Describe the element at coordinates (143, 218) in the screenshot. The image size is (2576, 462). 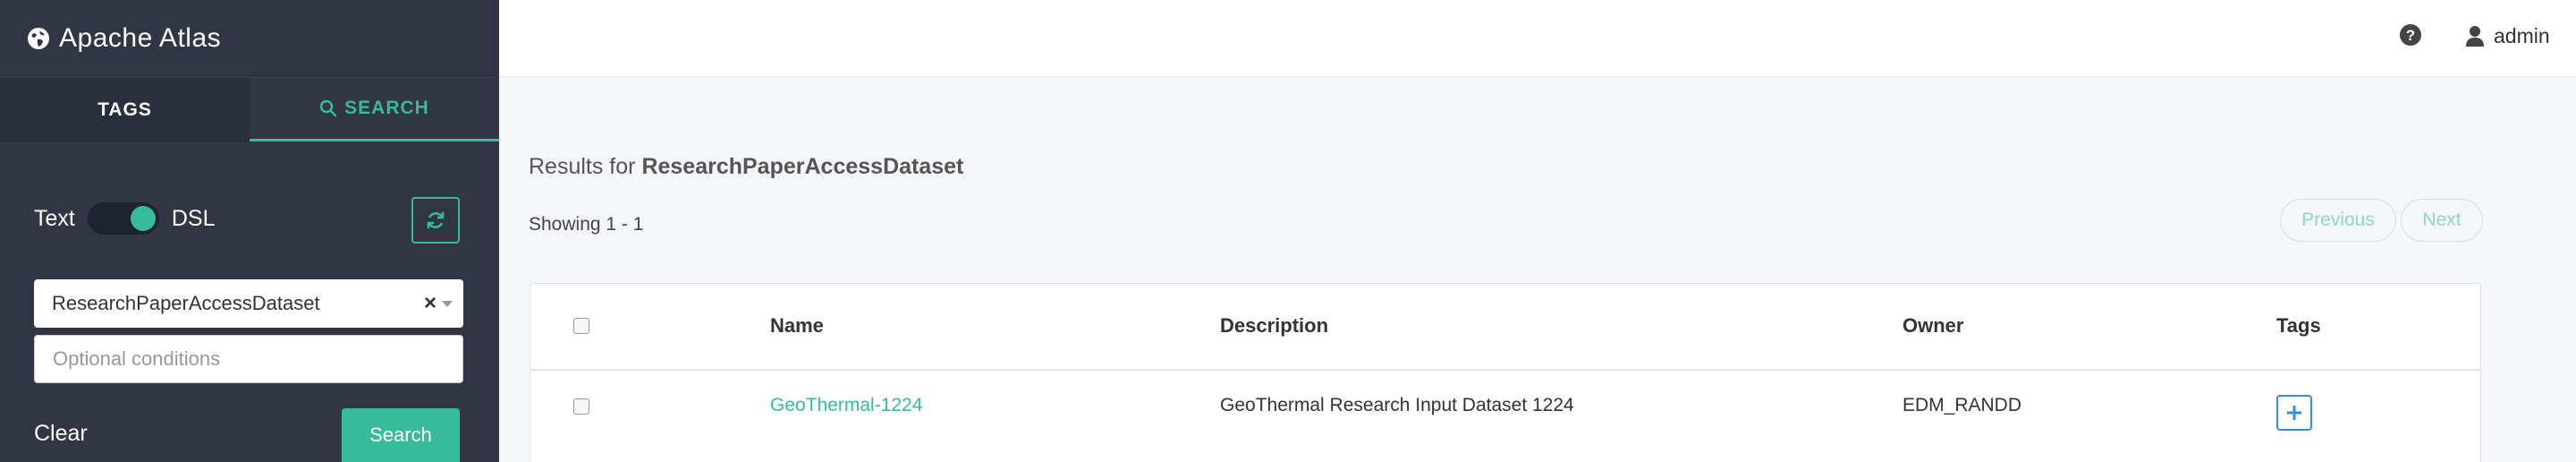
I see `switch-knob` at that location.